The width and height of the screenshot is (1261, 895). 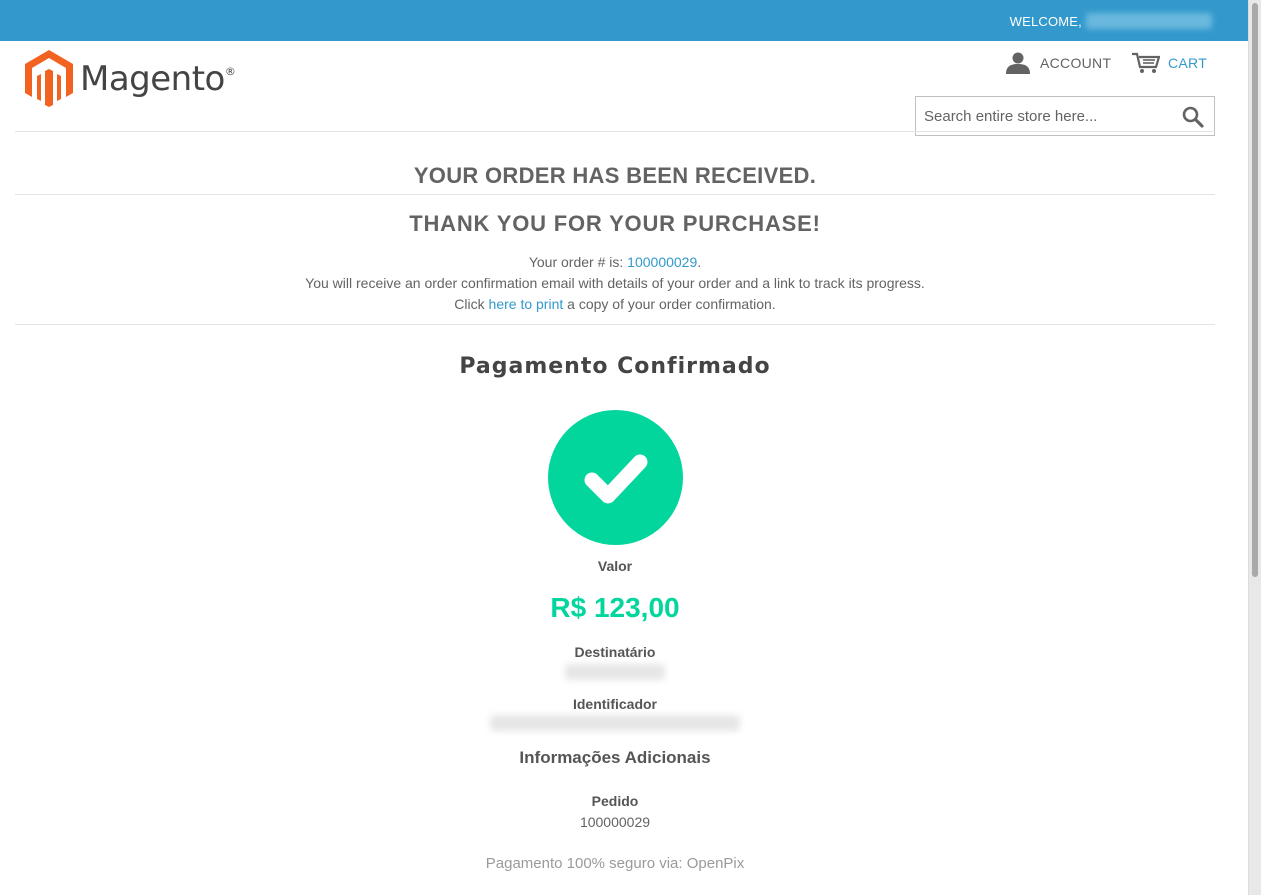 What do you see at coordinates (615, 324) in the screenshot?
I see `content-divider` at bounding box center [615, 324].